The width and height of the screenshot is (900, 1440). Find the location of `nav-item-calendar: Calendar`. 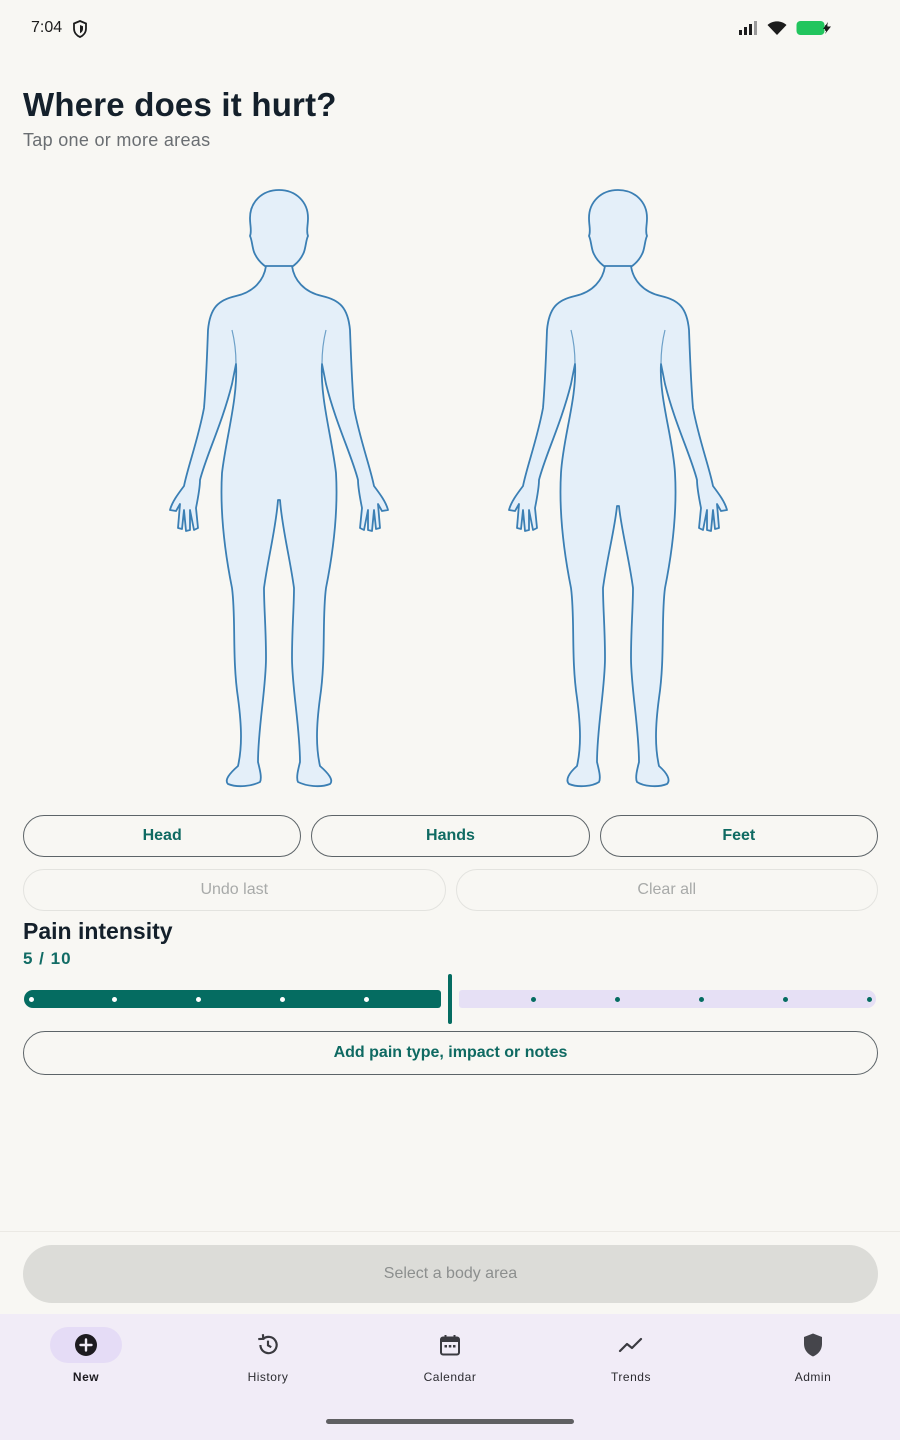

nav-item-calendar: Calendar is located at coordinates (450, 1354).